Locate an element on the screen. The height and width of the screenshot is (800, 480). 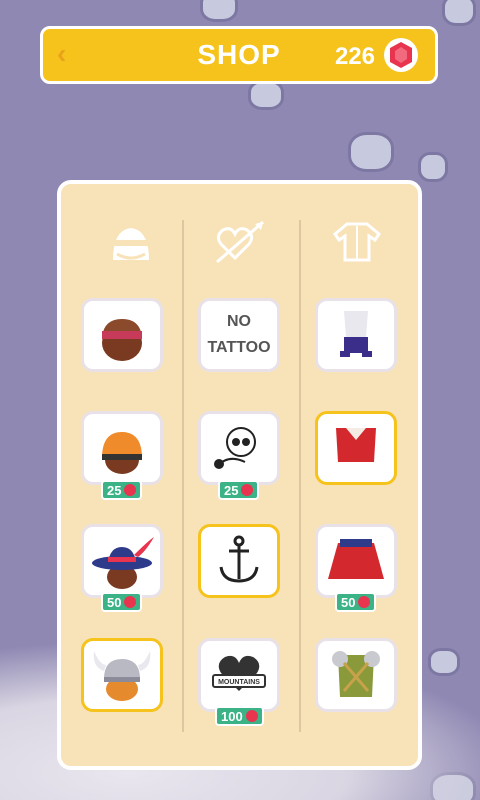
item-mountains-tattoo: MOUNTAINS is located at coordinates (239, 675).